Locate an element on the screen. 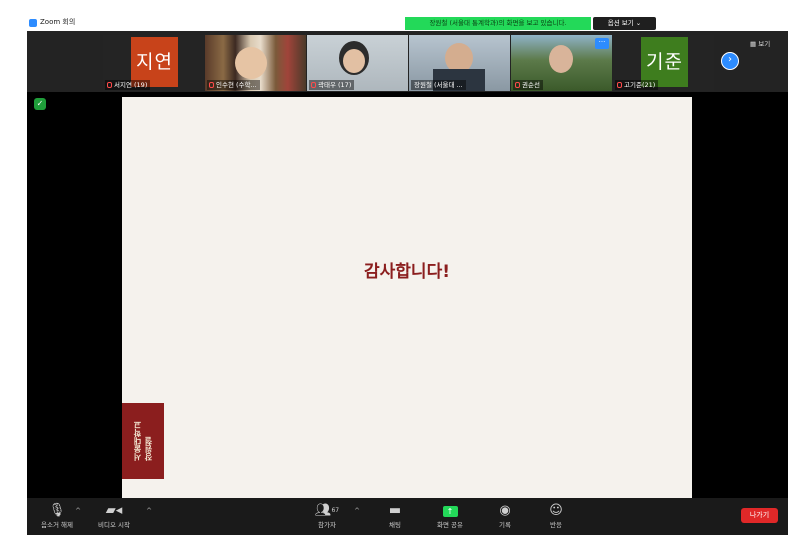 The width and height of the screenshot is (788, 535). chevron-right-icon: › is located at coordinates (730, 61).